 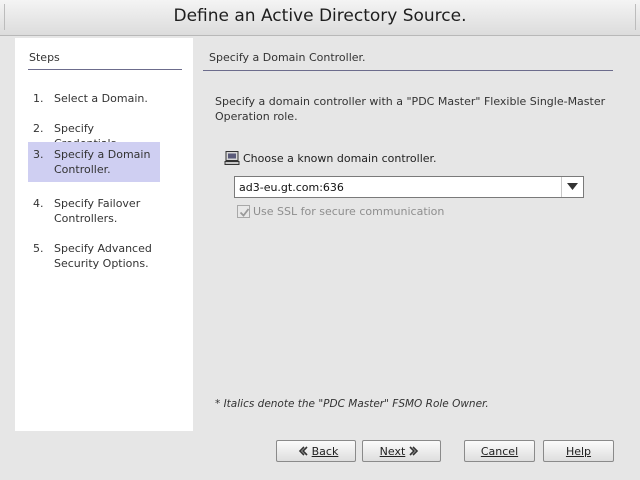 I want to click on step-specify-domain-controller: 3. Specify a Domain Controller., so click(x=94, y=162).